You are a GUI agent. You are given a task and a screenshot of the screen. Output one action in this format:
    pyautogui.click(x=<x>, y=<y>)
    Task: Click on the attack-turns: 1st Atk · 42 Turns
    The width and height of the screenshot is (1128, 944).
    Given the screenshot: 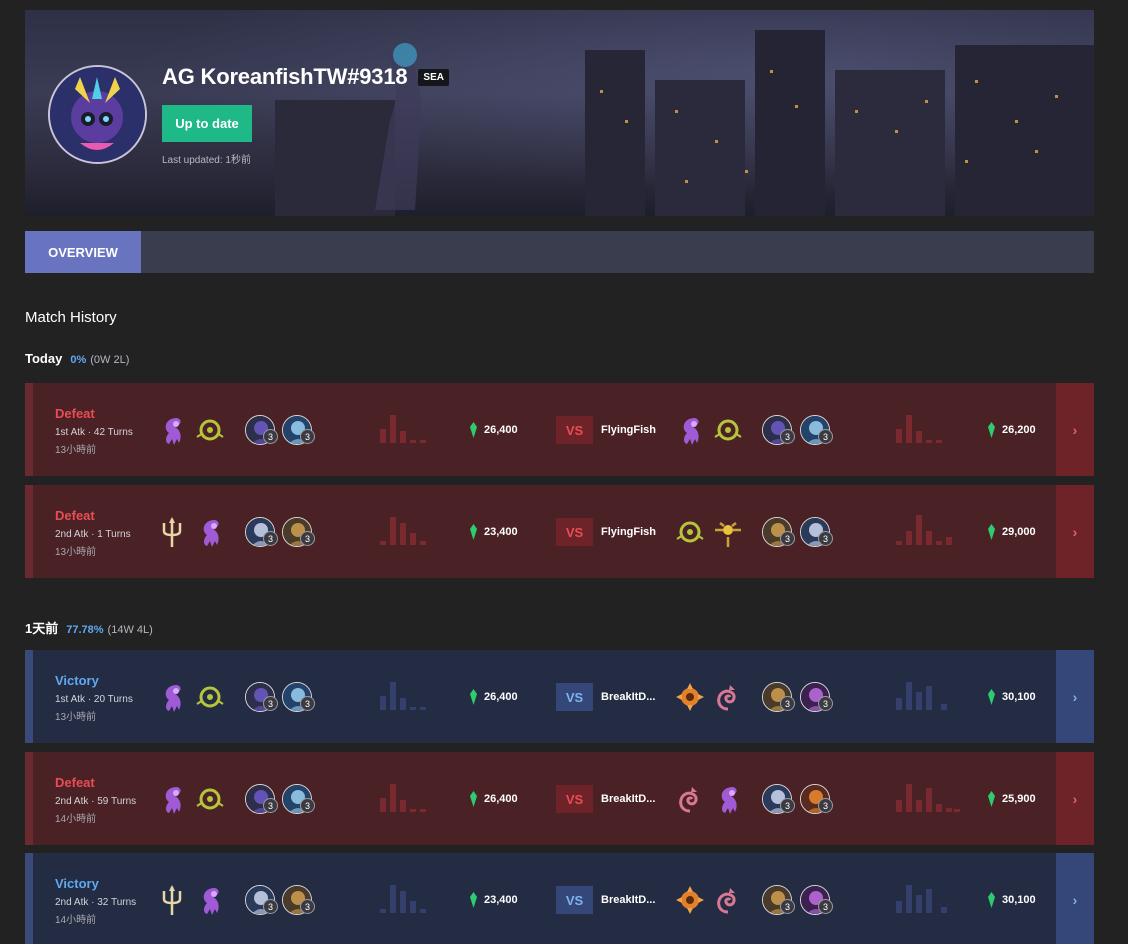 What is the action you would take?
    pyautogui.click(x=94, y=432)
    